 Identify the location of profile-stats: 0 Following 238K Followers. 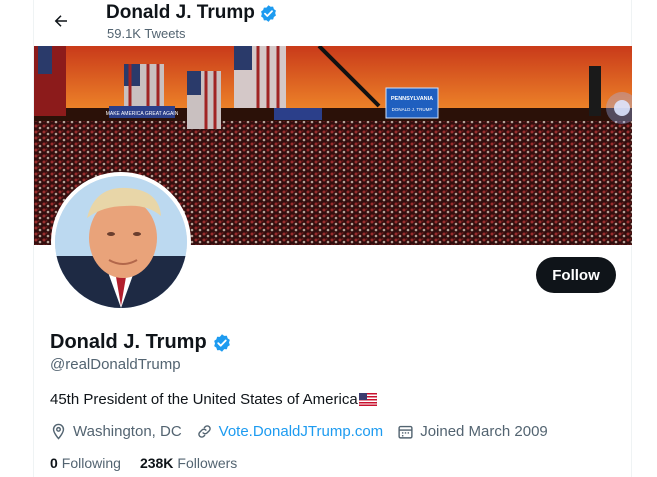
(153, 463).